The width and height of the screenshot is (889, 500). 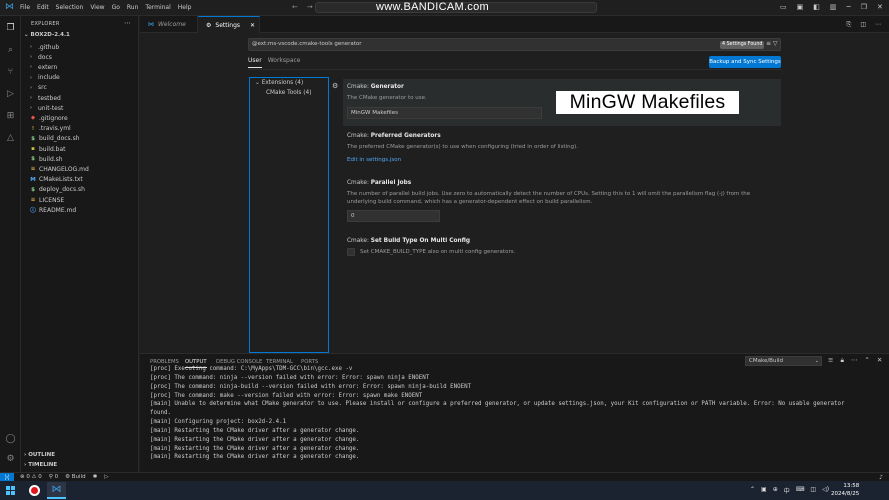 What do you see at coordinates (374, 160) in the screenshot?
I see `edit-settings-json-link: Edit in settings.json` at bounding box center [374, 160].